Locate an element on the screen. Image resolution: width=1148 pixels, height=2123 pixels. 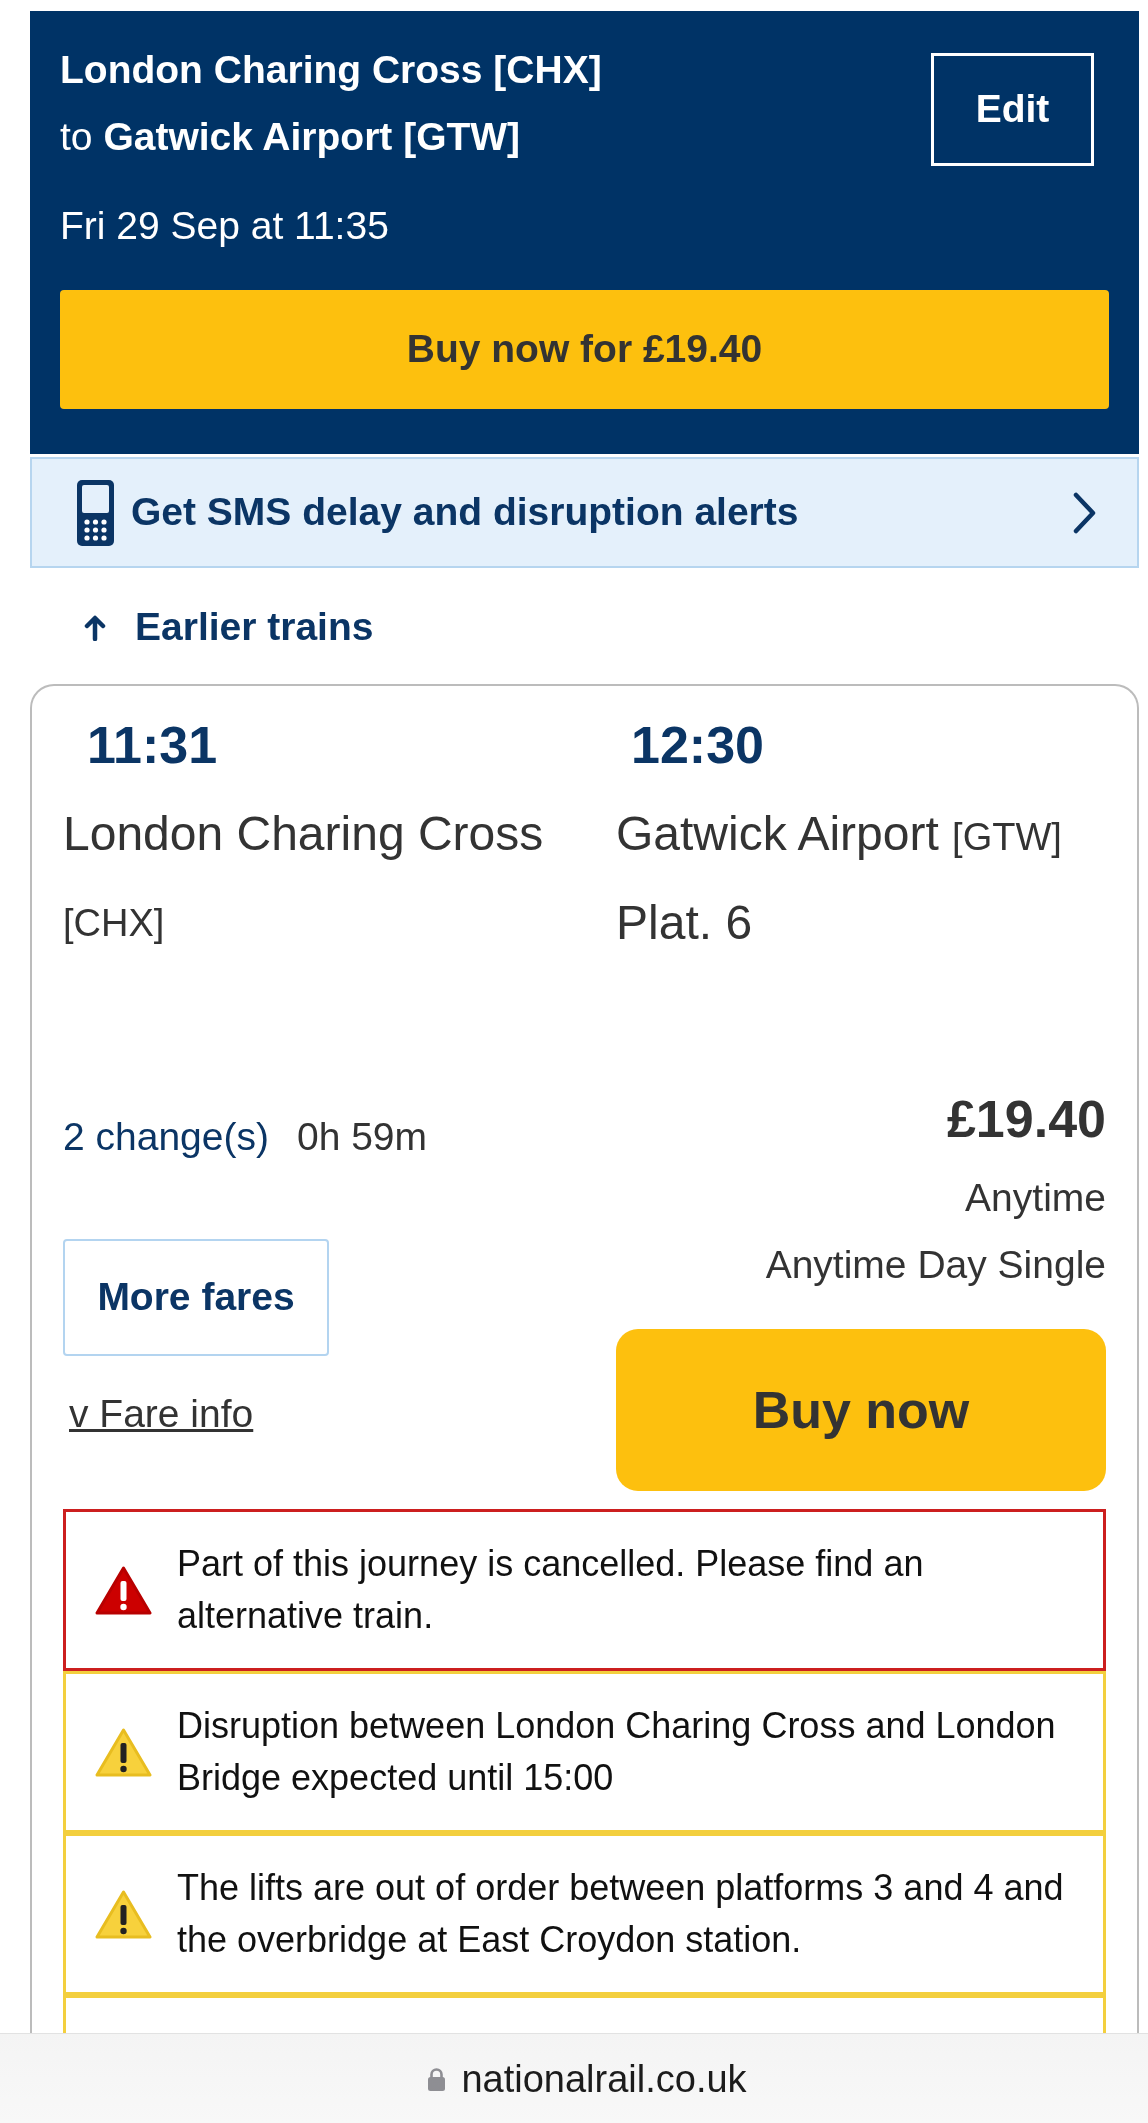
sms-alerts-link: Get SMS delay and disruption alerts is located at coordinates (584, 512).